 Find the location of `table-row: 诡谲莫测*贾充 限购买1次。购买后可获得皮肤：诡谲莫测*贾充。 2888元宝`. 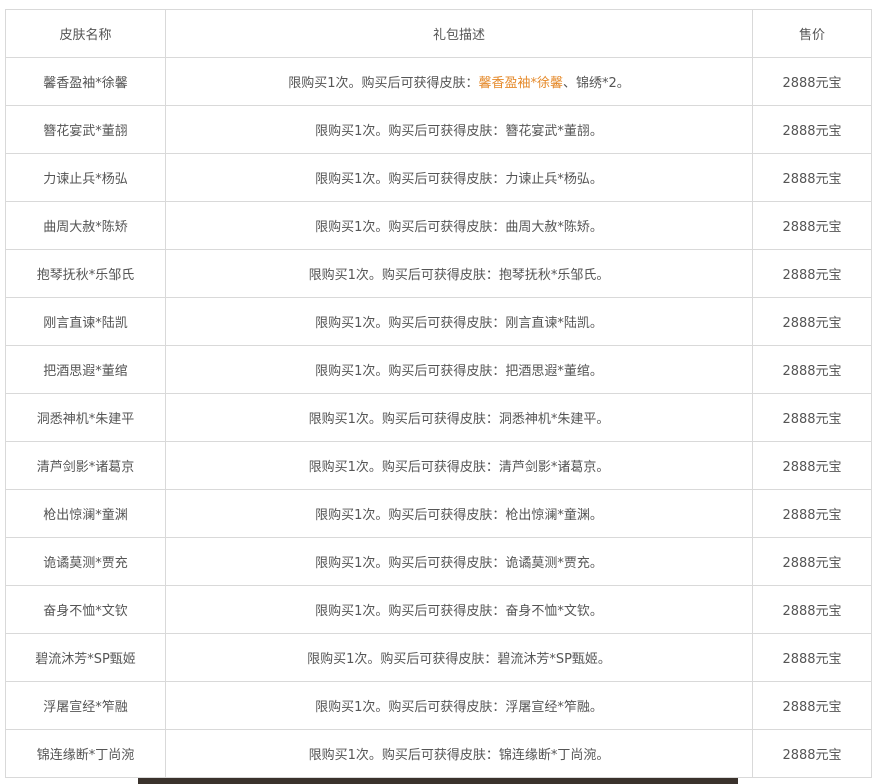

table-row: 诡谲莫测*贾充 限购买1次。购买后可获得皮肤：诡谲莫测*贾充。 2888元宝 is located at coordinates (438, 561).